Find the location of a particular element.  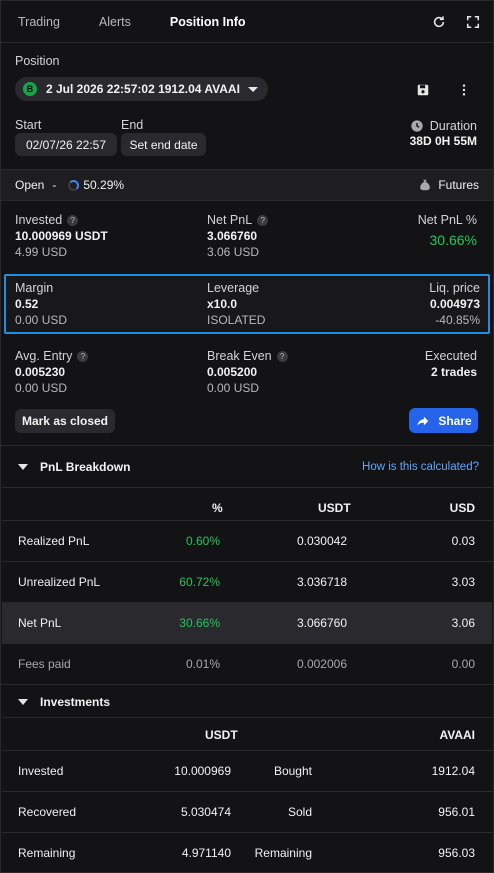

row-qty: 956.03 is located at coordinates (456, 853).